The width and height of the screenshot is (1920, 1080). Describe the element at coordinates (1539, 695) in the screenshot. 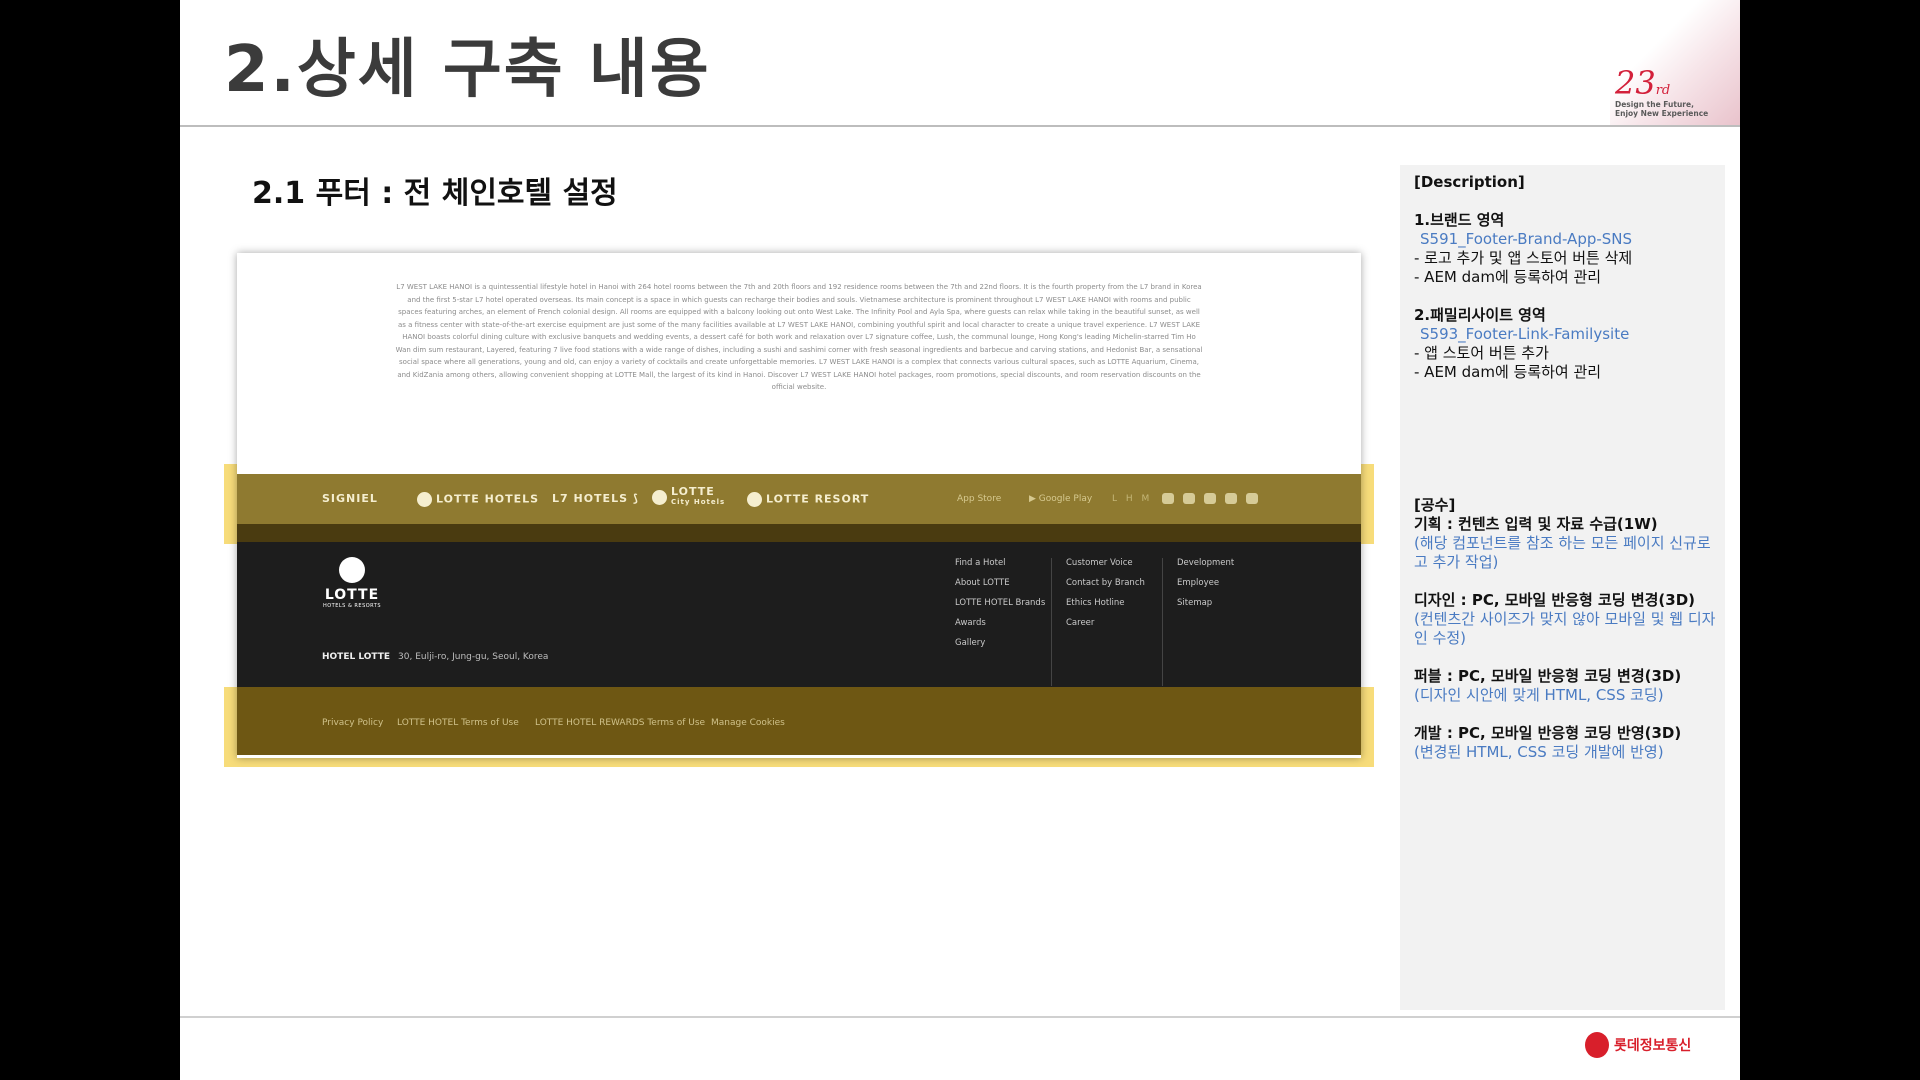

I see `publish-note: (디자인 시안에 맞게 HTML, CSS 코딩)` at that location.